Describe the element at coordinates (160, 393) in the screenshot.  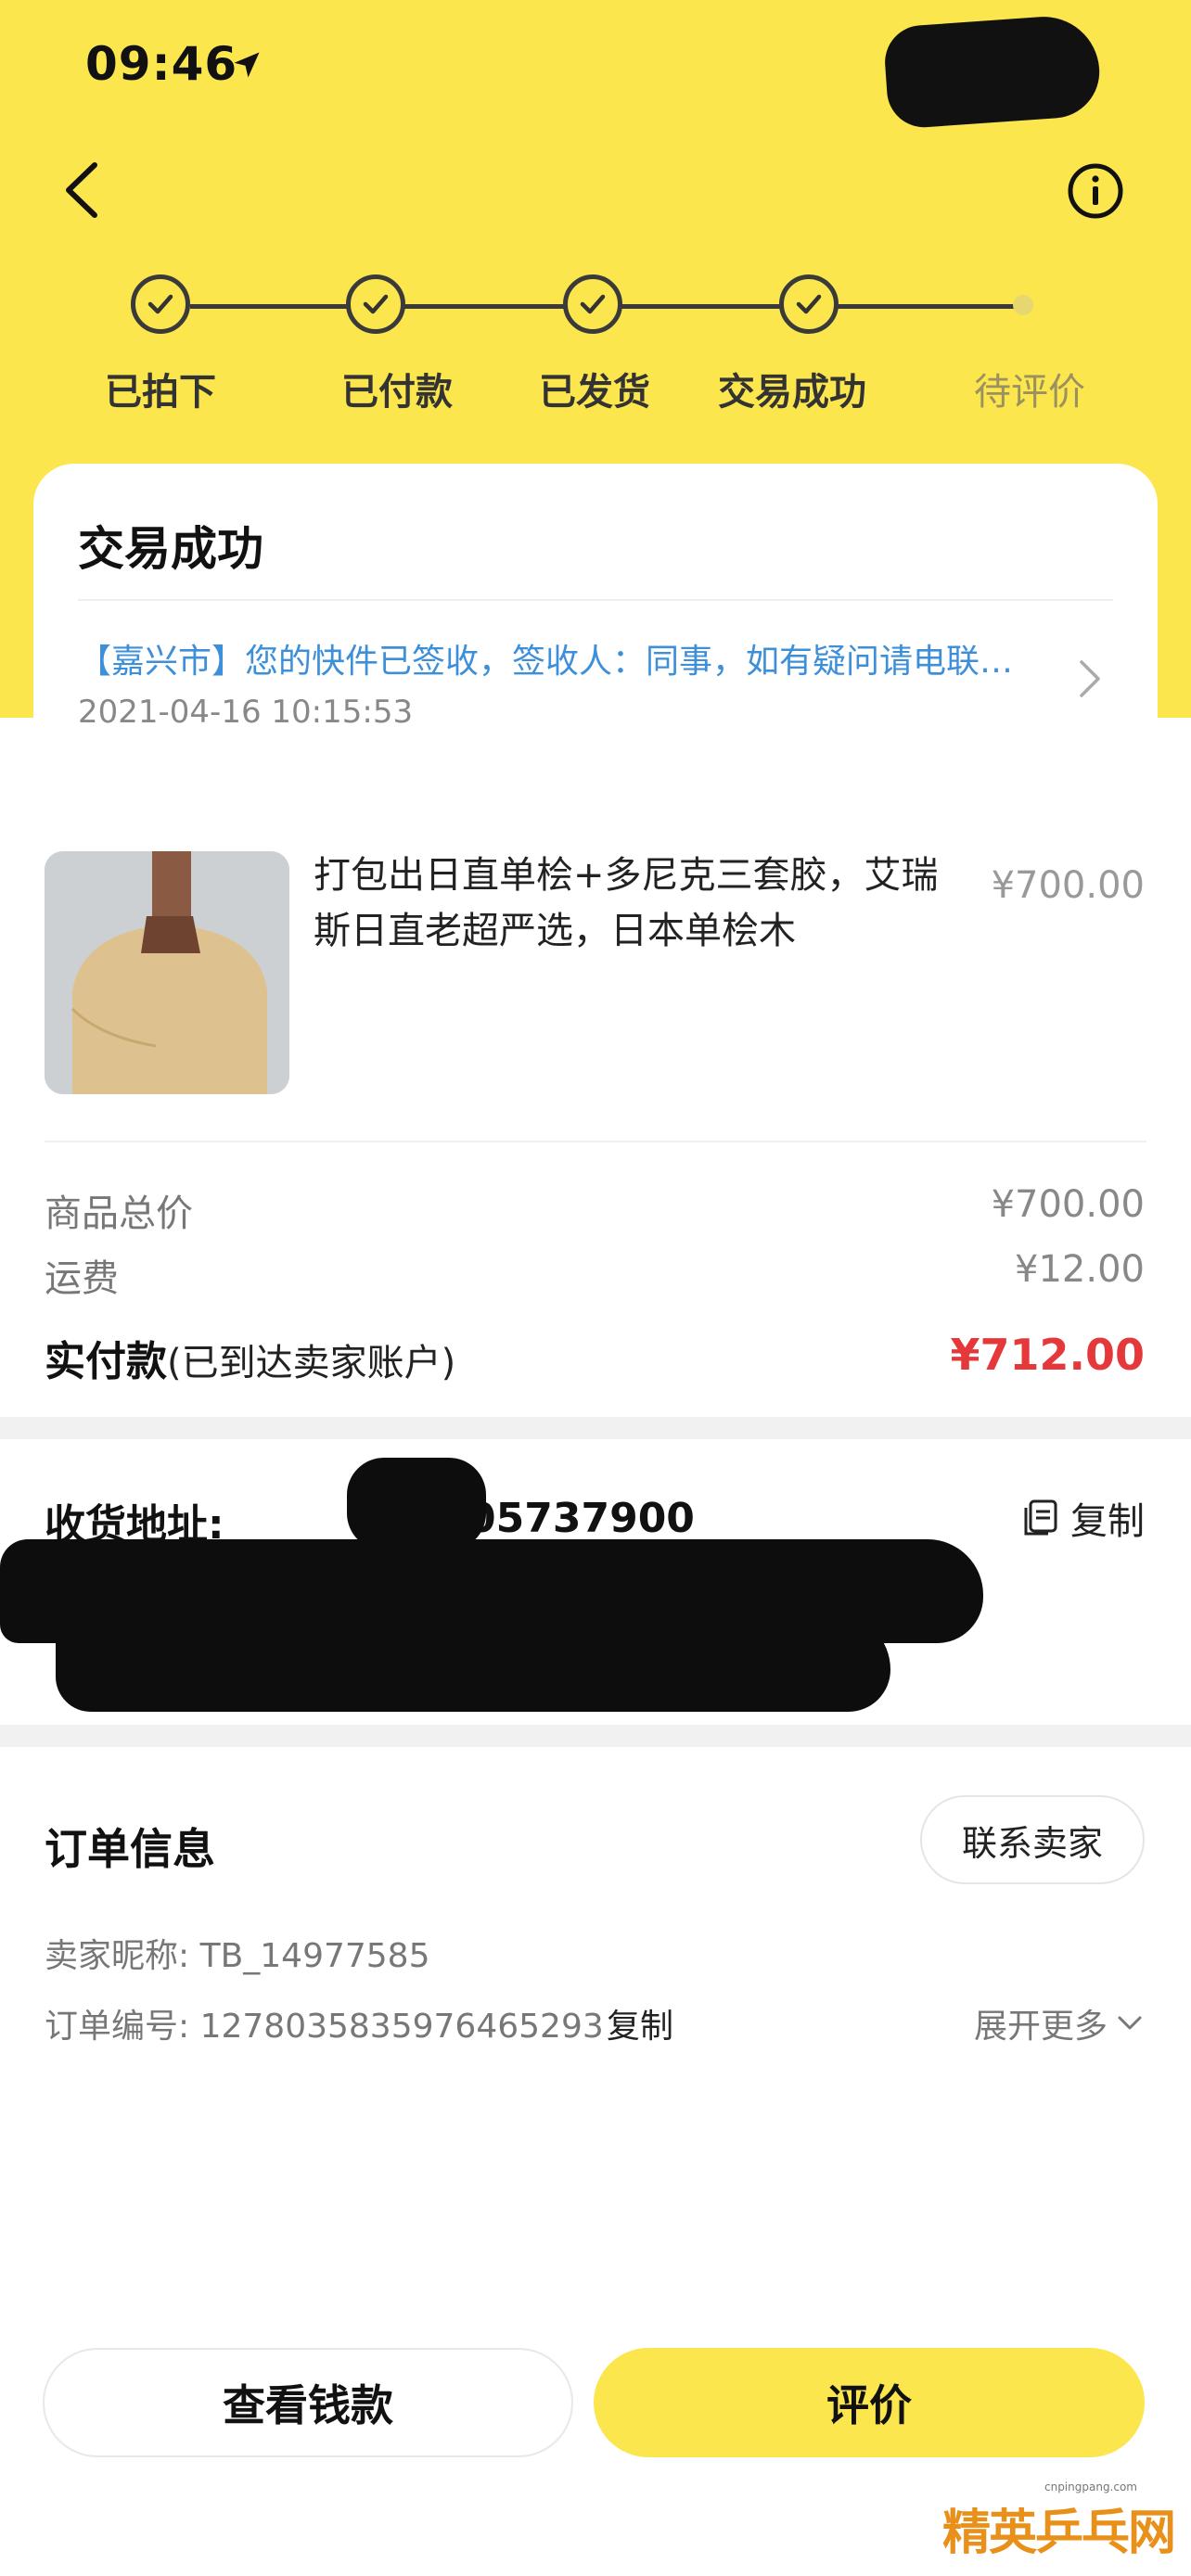
I see `step-label: 已拍下` at that location.